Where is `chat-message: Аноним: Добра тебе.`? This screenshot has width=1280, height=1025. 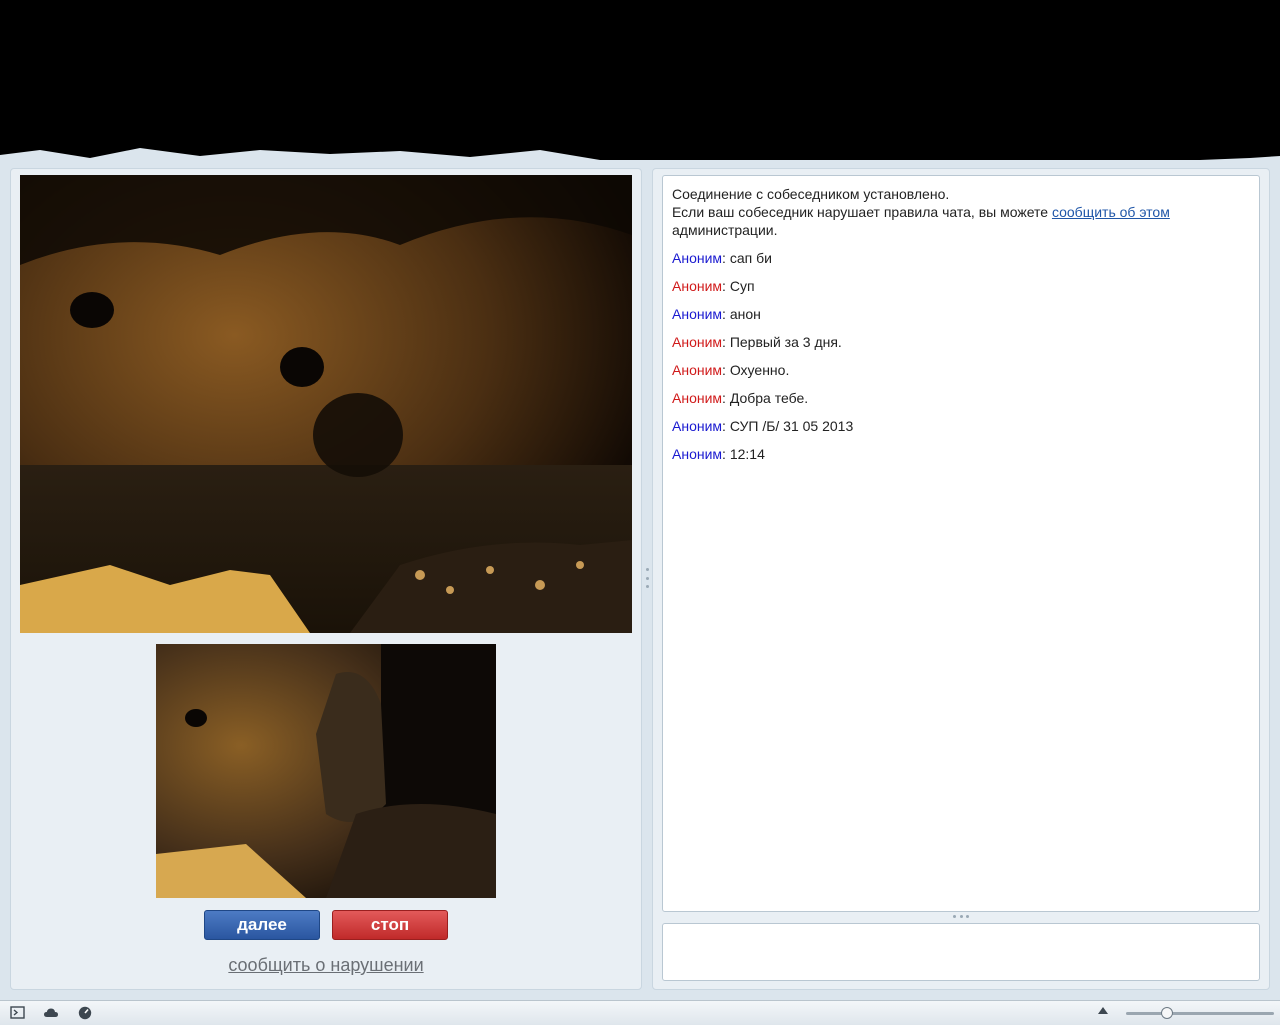
chat-message: Аноним: Добра тебе. is located at coordinates (740, 398).